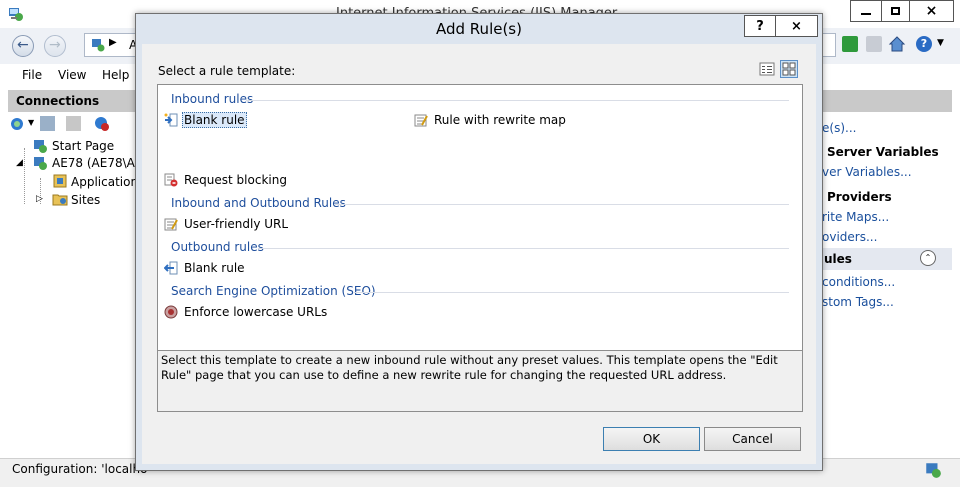 This screenshot has height=487, width=960. What do you see at coordinates (212, 99) in the screenshot?
I see `group-header-inbound: Inbound rules` at bounding box center [212, 99].